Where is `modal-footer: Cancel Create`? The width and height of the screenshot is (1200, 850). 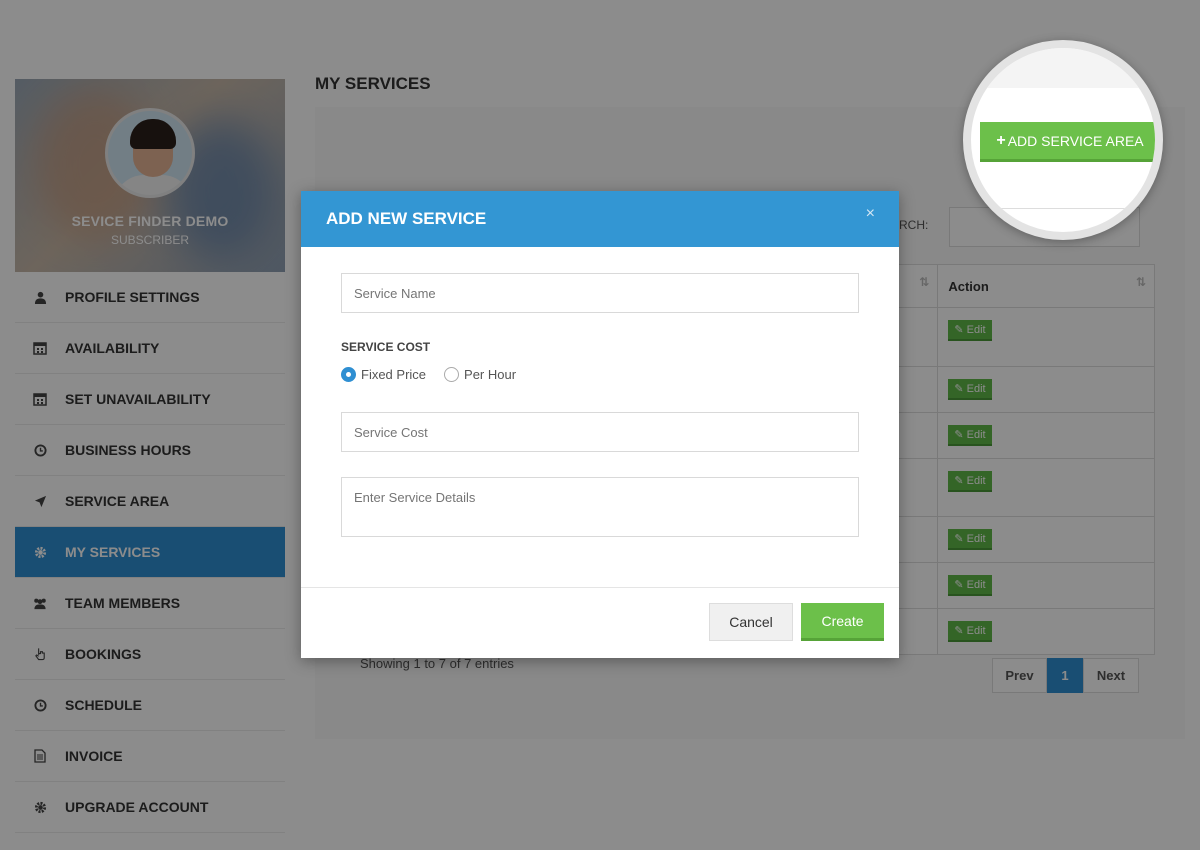 modal-footer: Cancel Create is located at coordinates (600, 622).